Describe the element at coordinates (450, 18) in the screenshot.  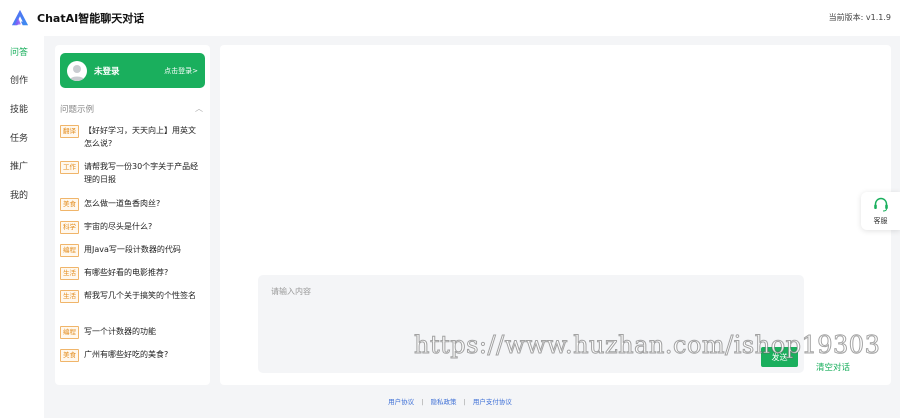
I see `top-bar: ChatAI智能聊天对话 当前版本: v1.1.9` at that location.